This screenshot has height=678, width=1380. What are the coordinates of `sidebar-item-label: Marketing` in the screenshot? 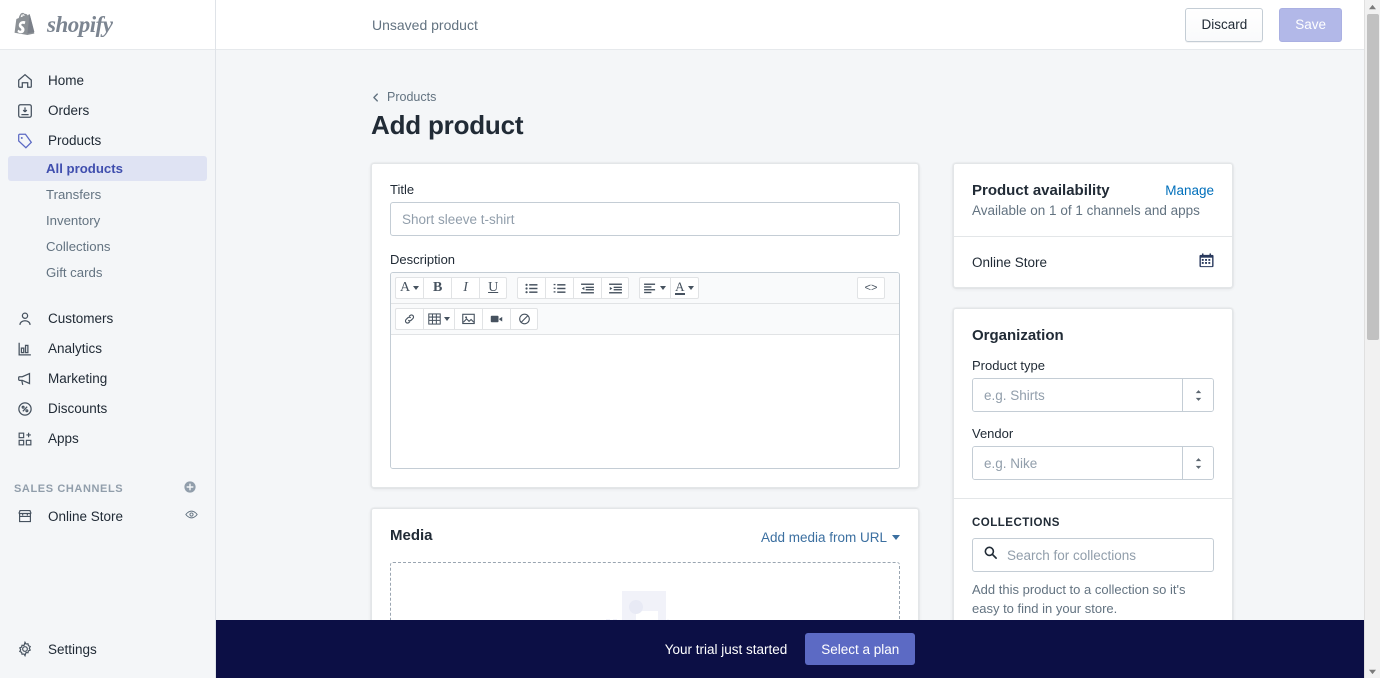 It's located at (78, 378).